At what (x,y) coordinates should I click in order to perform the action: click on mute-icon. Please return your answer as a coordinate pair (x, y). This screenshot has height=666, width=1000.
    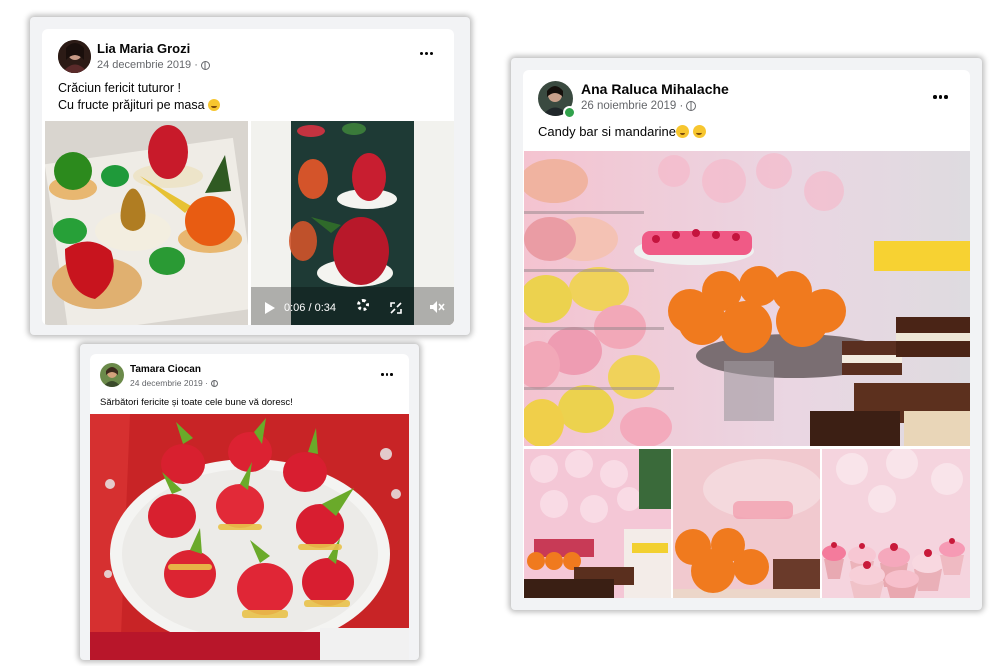
    Looking at the image, I should click on (437, 307).